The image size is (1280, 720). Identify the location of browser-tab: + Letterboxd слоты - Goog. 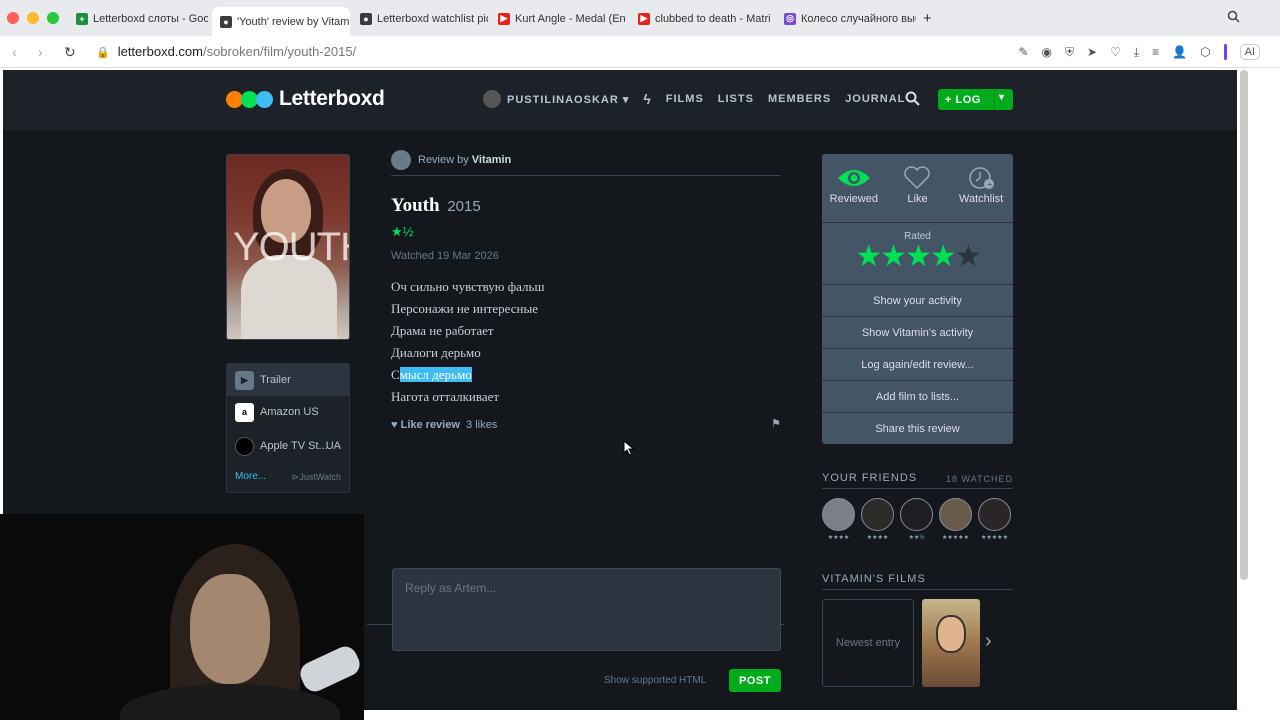
(138, 18).